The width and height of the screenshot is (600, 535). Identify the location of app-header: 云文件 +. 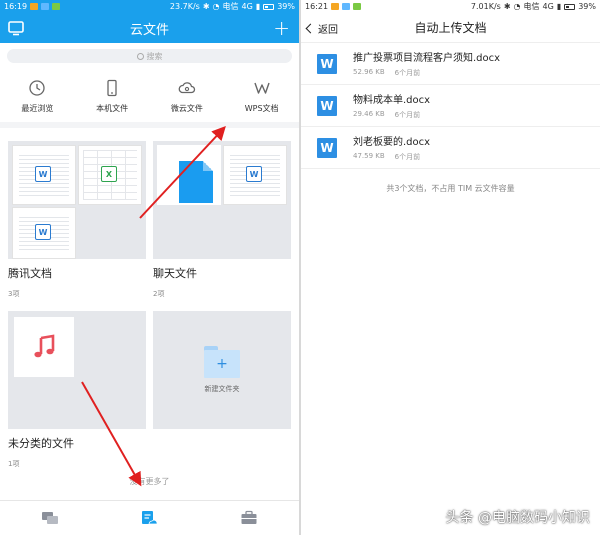
(149, 28).